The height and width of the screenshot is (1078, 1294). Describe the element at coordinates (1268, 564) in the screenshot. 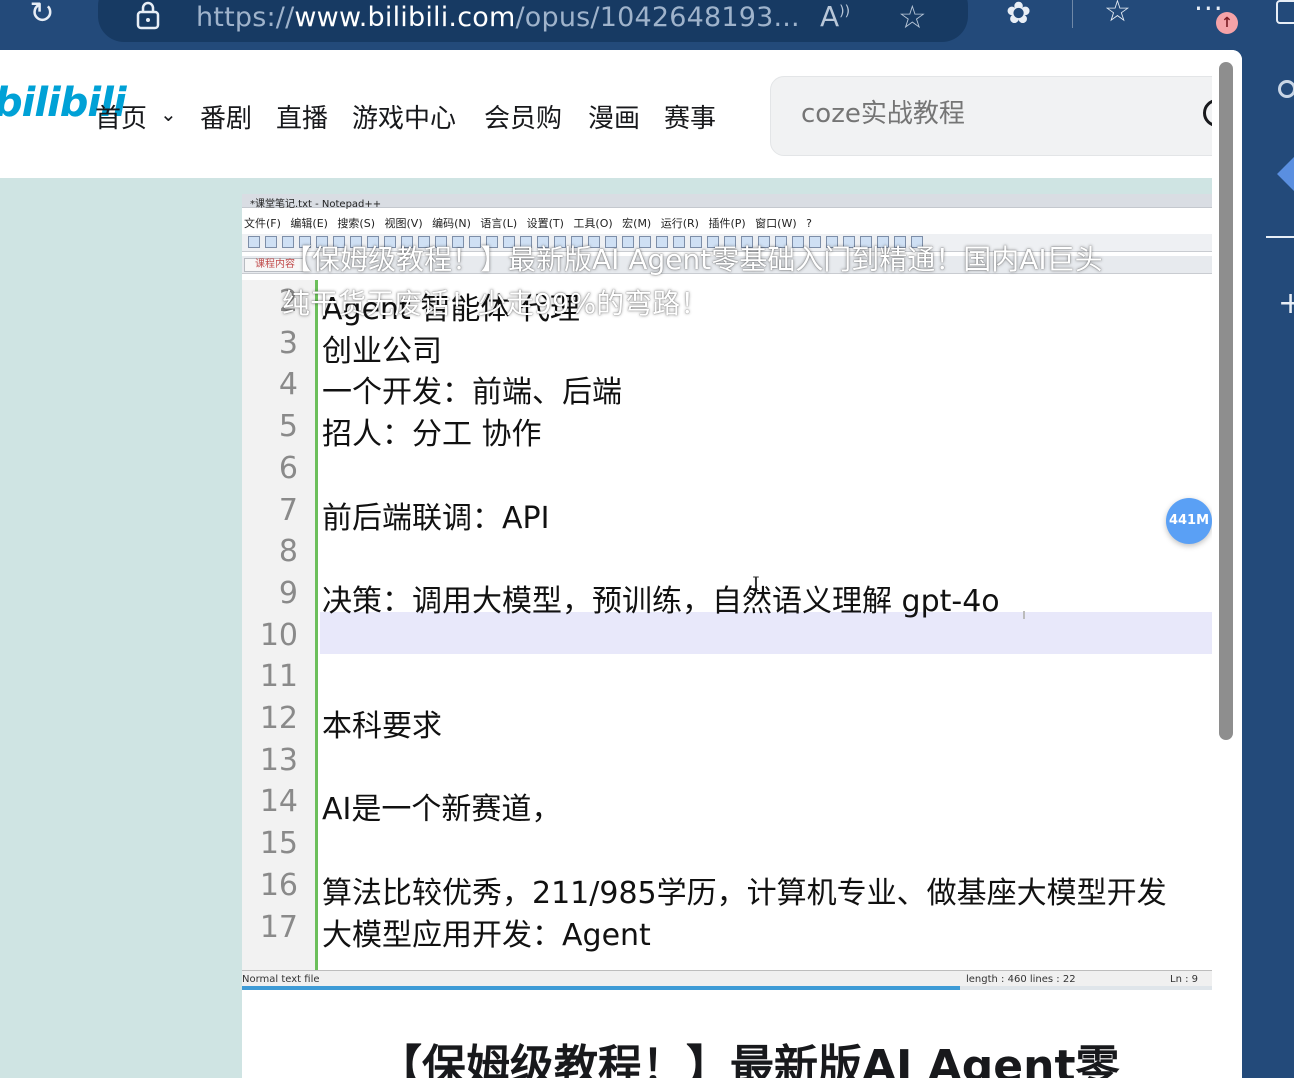

I see `browser-sidebar: +` at that location.